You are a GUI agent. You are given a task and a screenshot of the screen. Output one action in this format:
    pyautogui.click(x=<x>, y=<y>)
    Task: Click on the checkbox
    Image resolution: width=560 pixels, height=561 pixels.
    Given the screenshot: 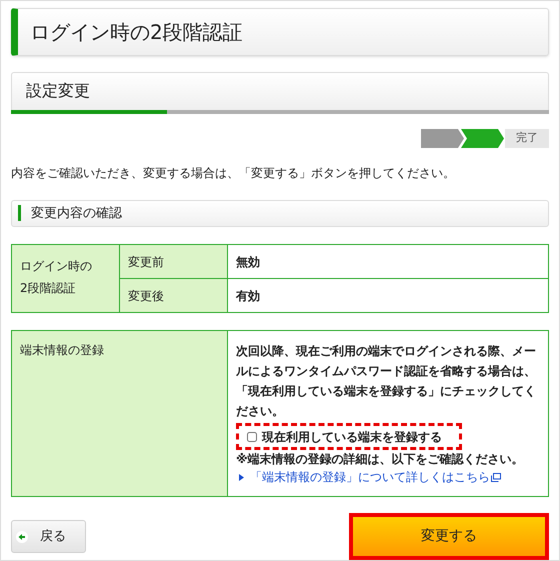 What is the action you would take?
    pyautogui.click(x=252, y=437)
    